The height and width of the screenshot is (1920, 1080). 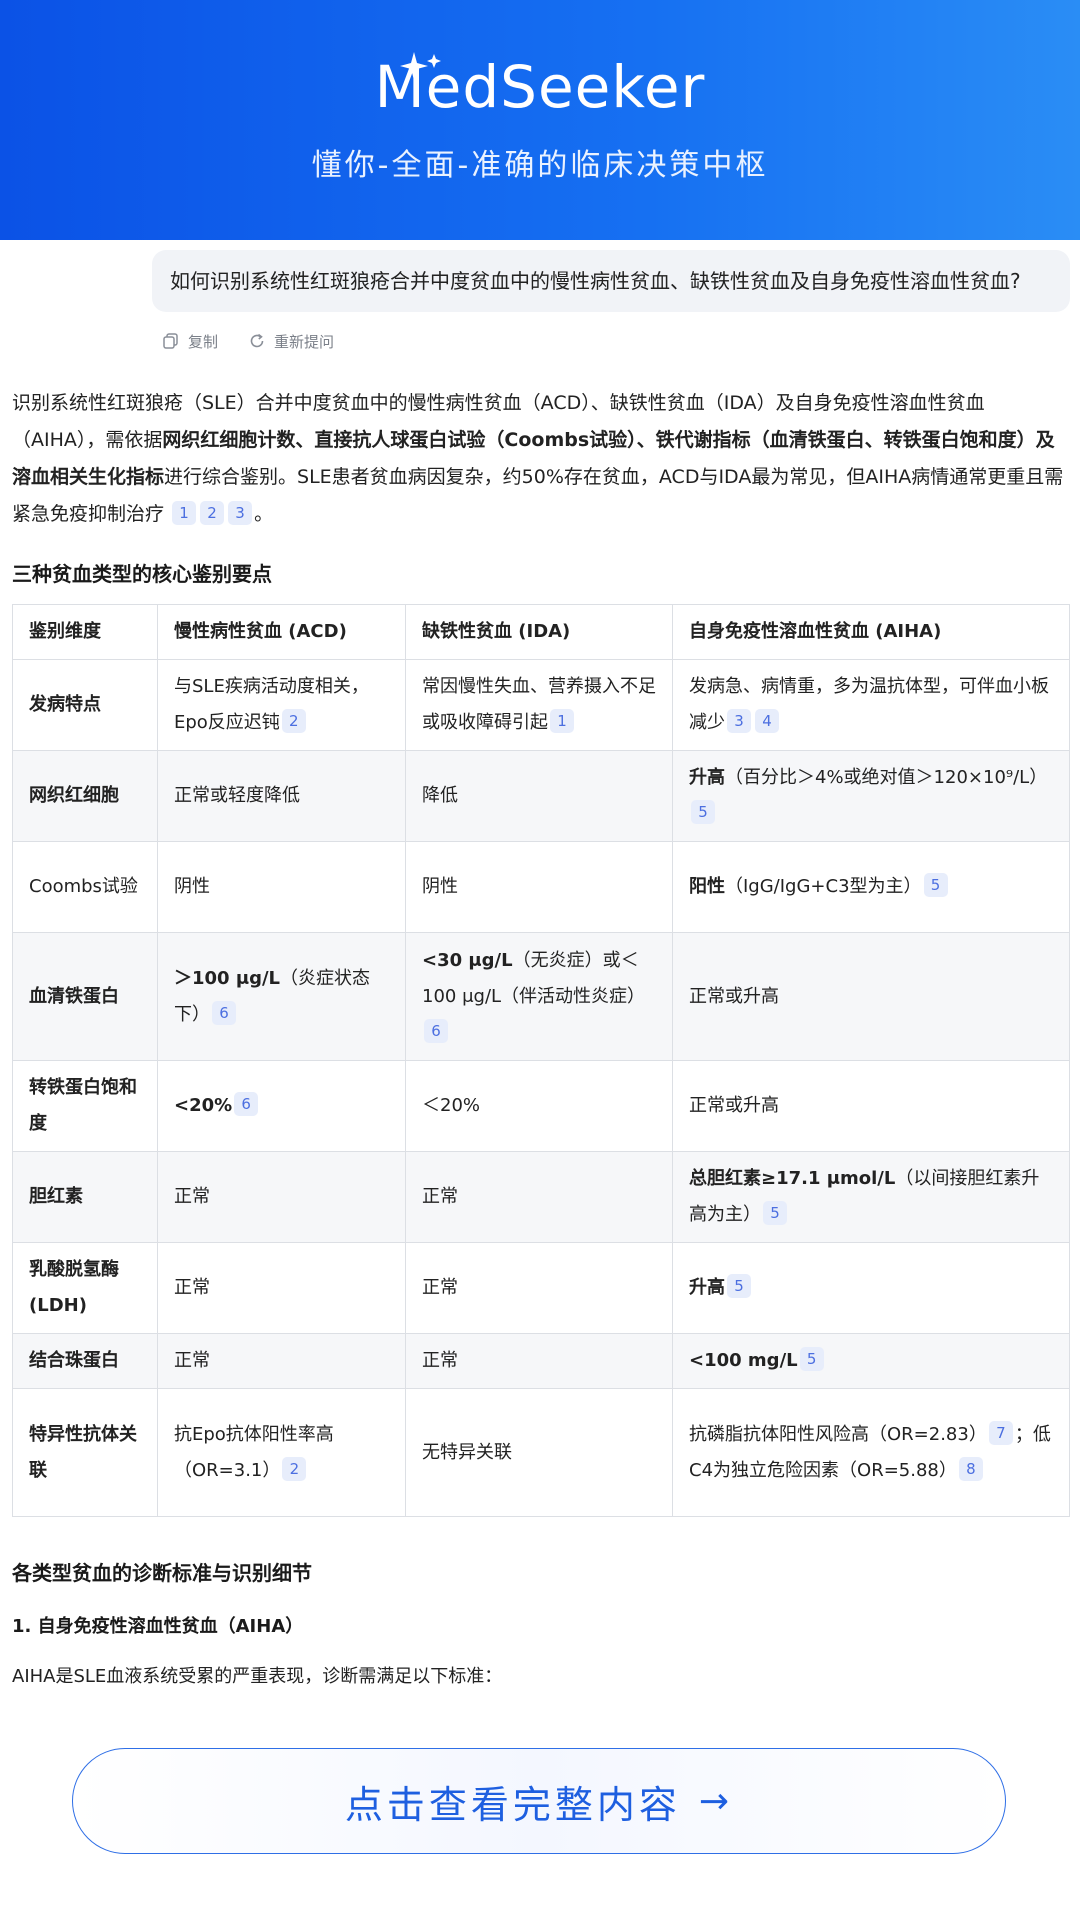 I want to click on sparkle-icon, so click(x=420, y=66).